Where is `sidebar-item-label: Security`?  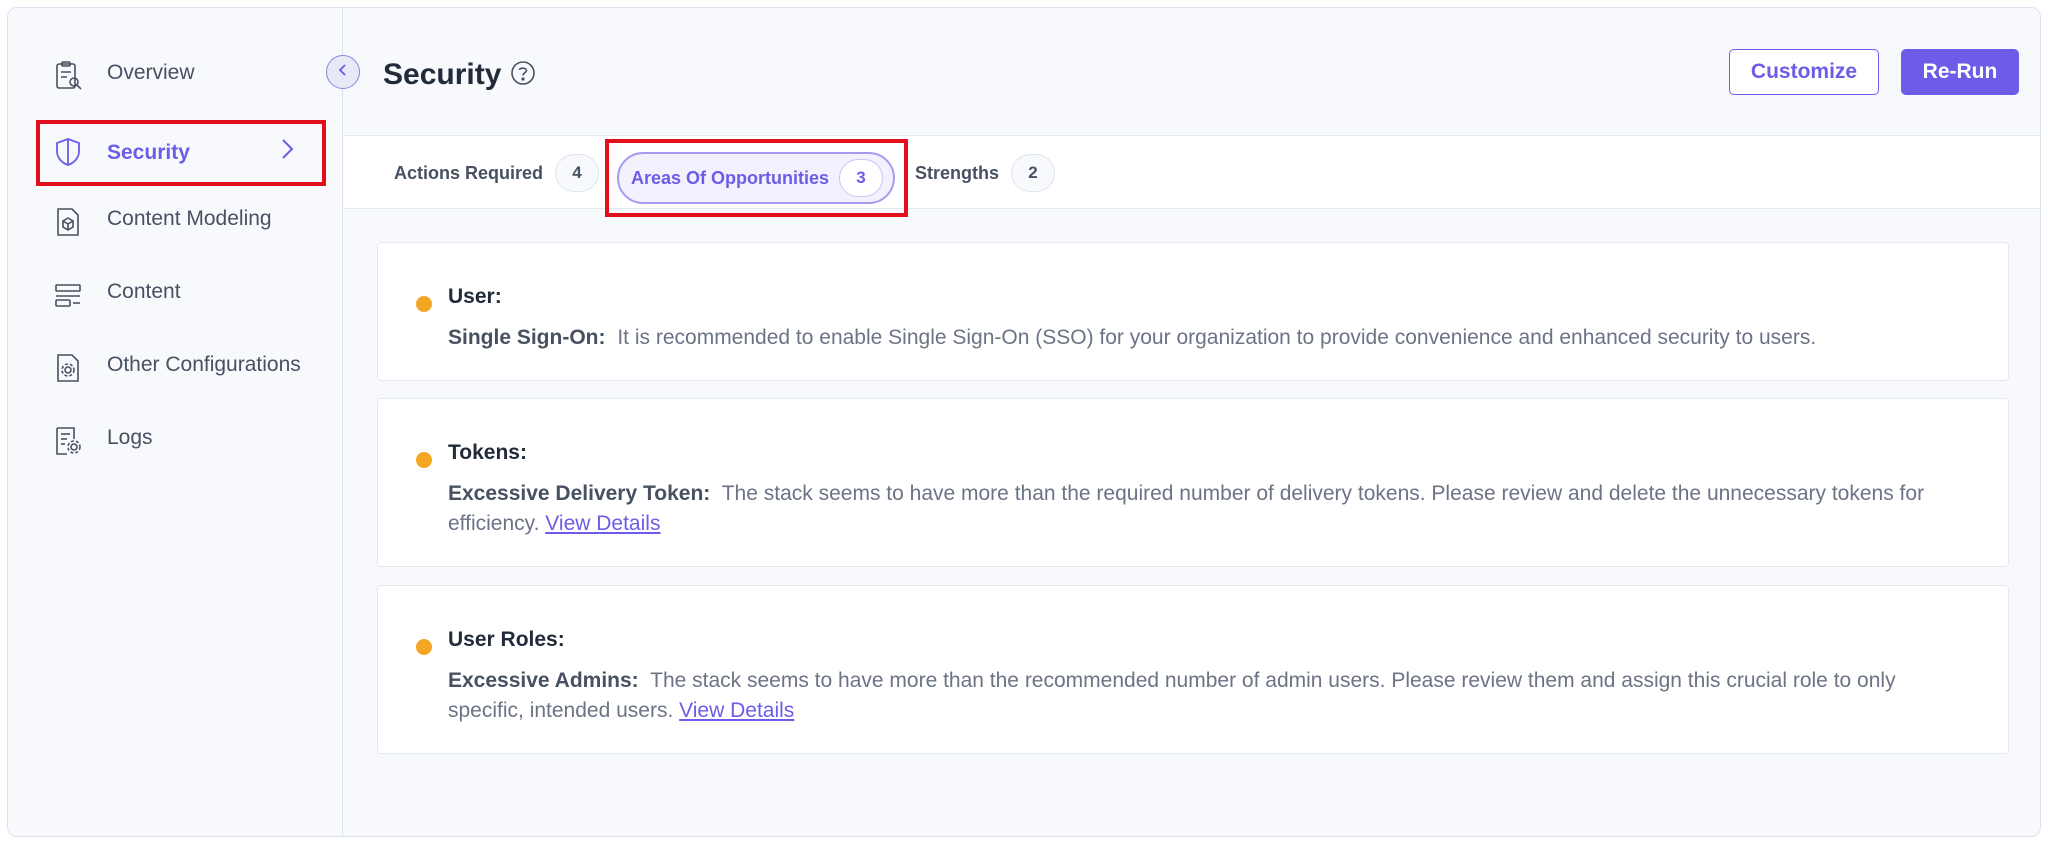 sidebar-item-label: Security is located at coordinates (148, 152).